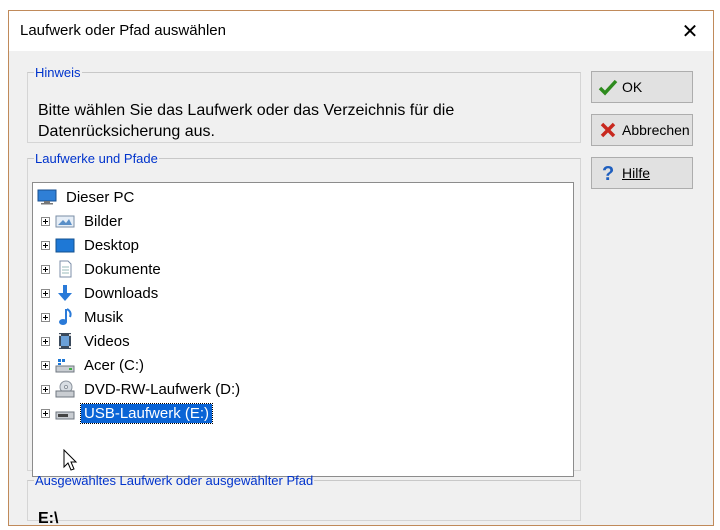 This screenshot has width=720, height=530. Describe the element at coordinates (65, 221) in the screenshot. I see `pictures-folder-icon` at that location.